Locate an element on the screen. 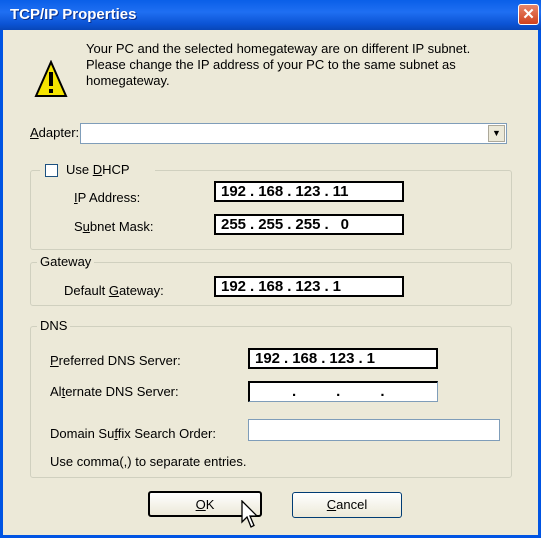  message-line: homegateway. is located at coordinates (128, 80).